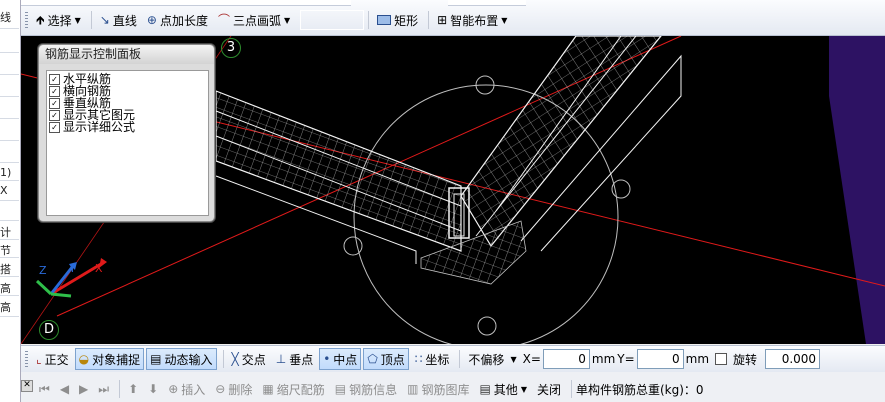 The width and height of the screenshot is (885, 402). What do you see at coordinates (233, 389) in the screenshot?
I see `delete-button: ⊖ 删除` at bounding box center [233, 389].